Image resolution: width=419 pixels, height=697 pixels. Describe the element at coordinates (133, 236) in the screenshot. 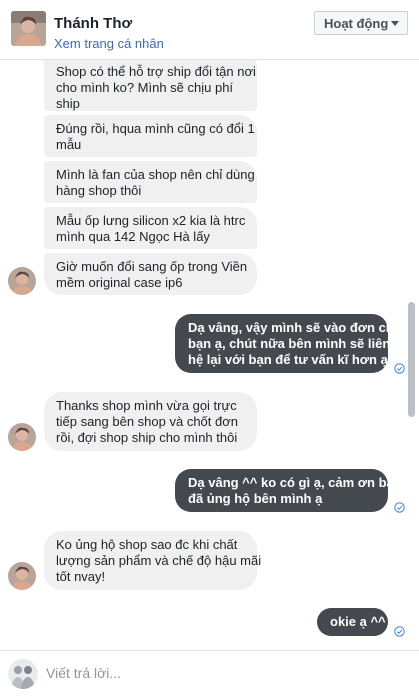

I see `message-line: mình qua 142 Ngọc Hà lấy` at that location.